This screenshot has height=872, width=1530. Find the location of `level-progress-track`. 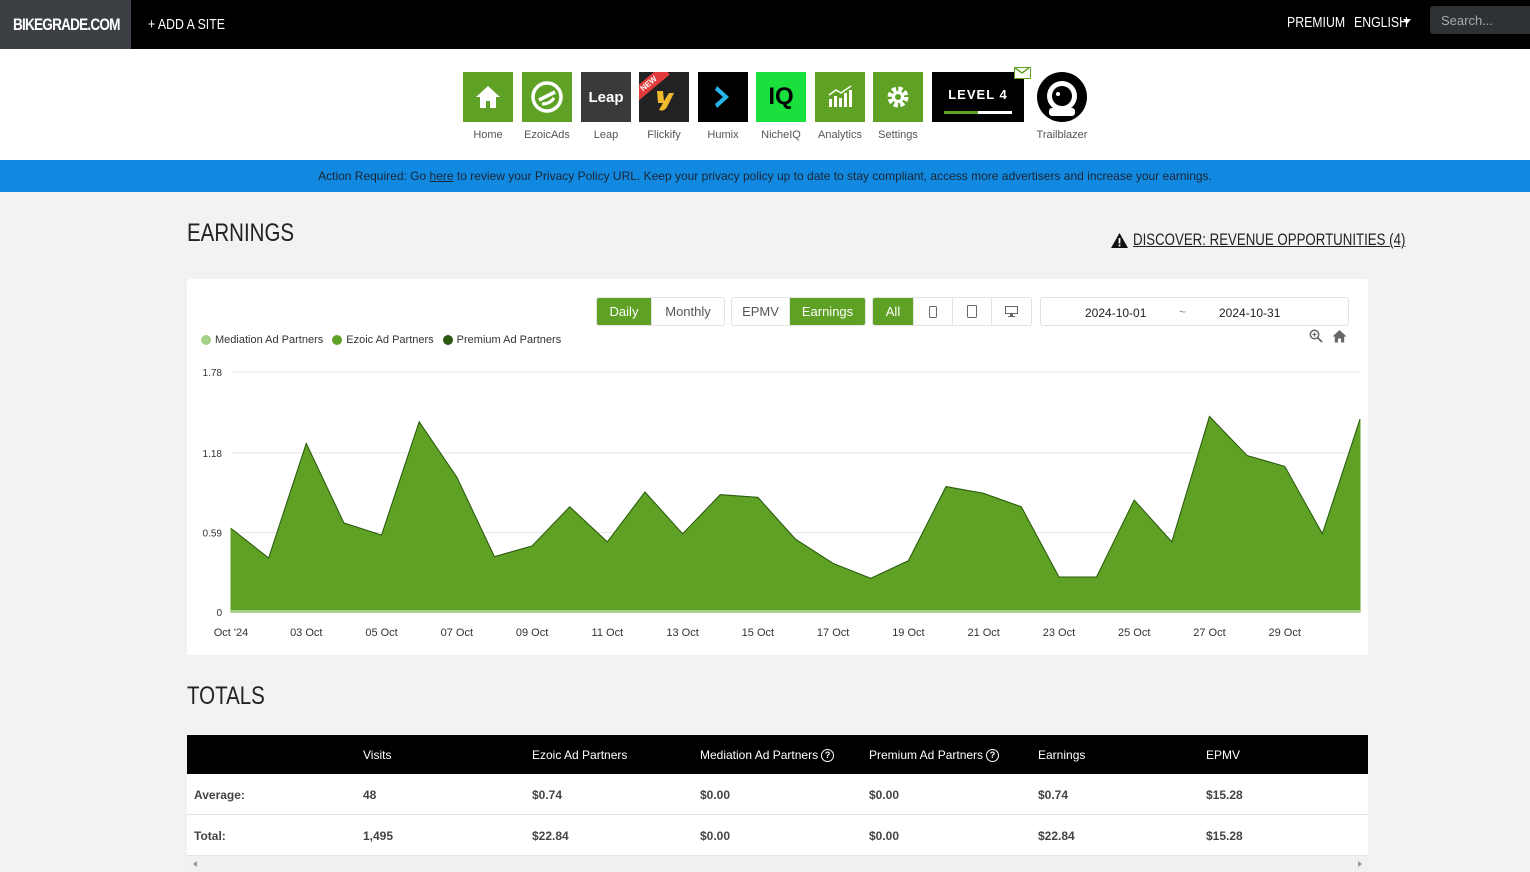

level-progress-track is located at coordinates (978, 112).